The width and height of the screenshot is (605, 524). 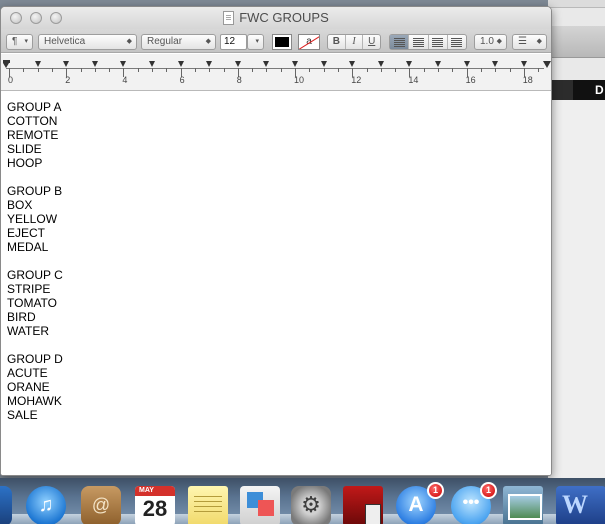 I want to click on ruler-number: 6, so click(x=182, y=80).